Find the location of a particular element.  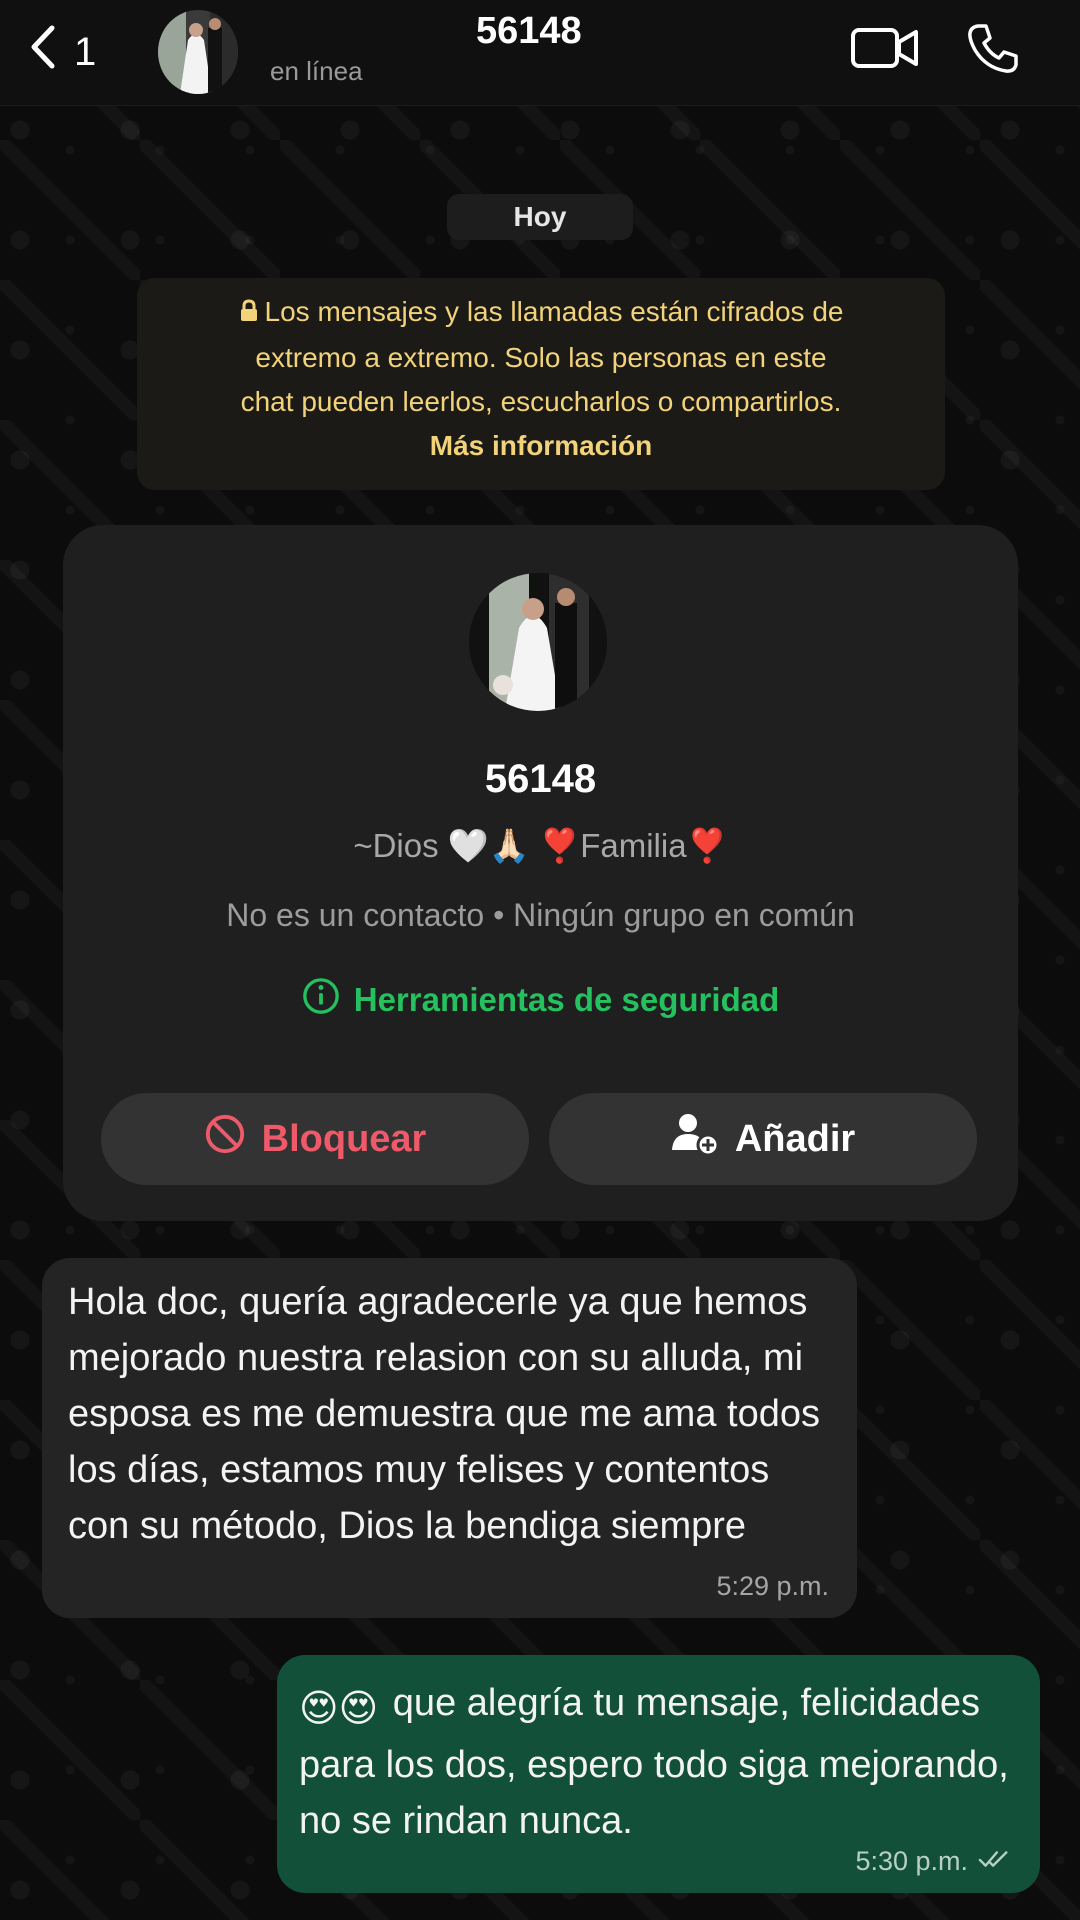

unread-count: 1 is located at coordinates (85, 51).